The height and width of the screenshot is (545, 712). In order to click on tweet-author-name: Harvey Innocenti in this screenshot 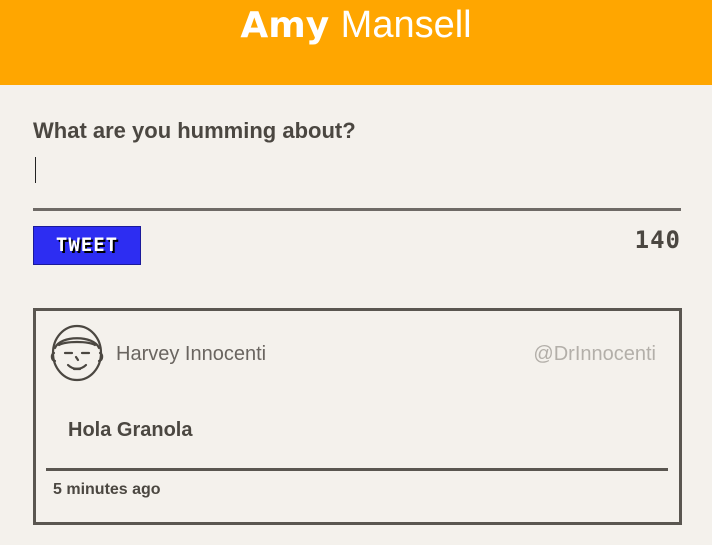, I will do `click(191, 354)`.